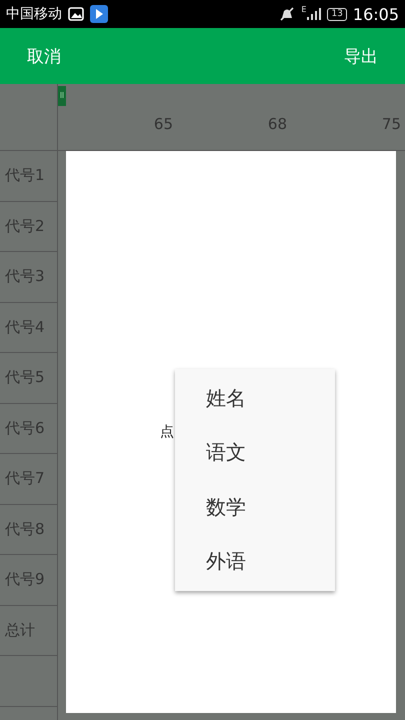 This screenshot has height=720, width=405. I want to click on drag-handle-icon, so click(62, 96).